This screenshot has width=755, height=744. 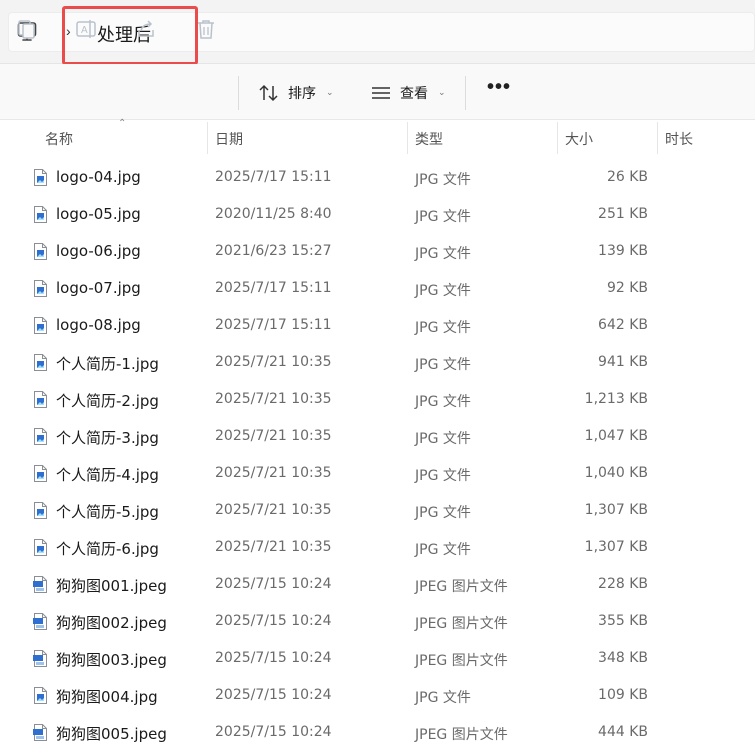 What do you see at coordinates (107, 401) in the screenshot?
I see `file-name: 个人简历-2.jpg` at bounding box center [107, 401].